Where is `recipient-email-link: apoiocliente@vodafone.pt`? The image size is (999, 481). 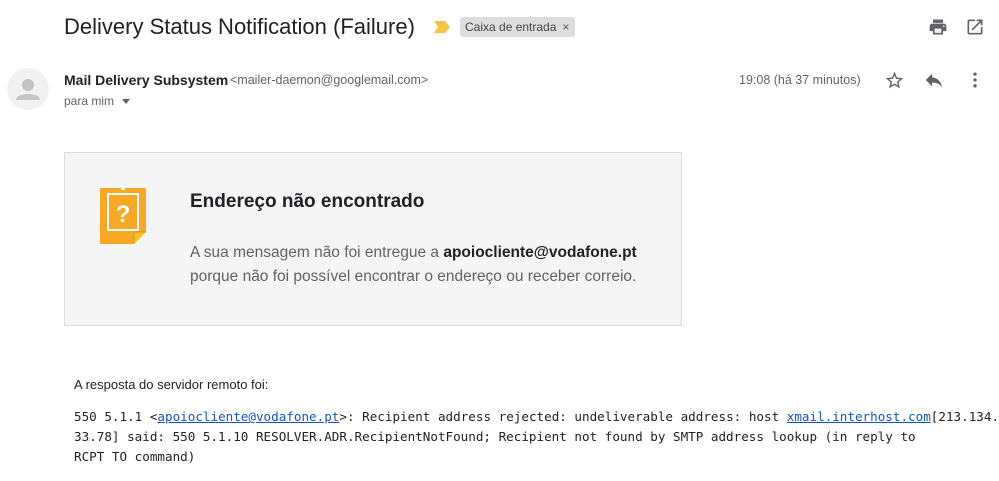
recipient-email-link: apoiocliente@vodafone.pt is located at coordinates (248, 416).